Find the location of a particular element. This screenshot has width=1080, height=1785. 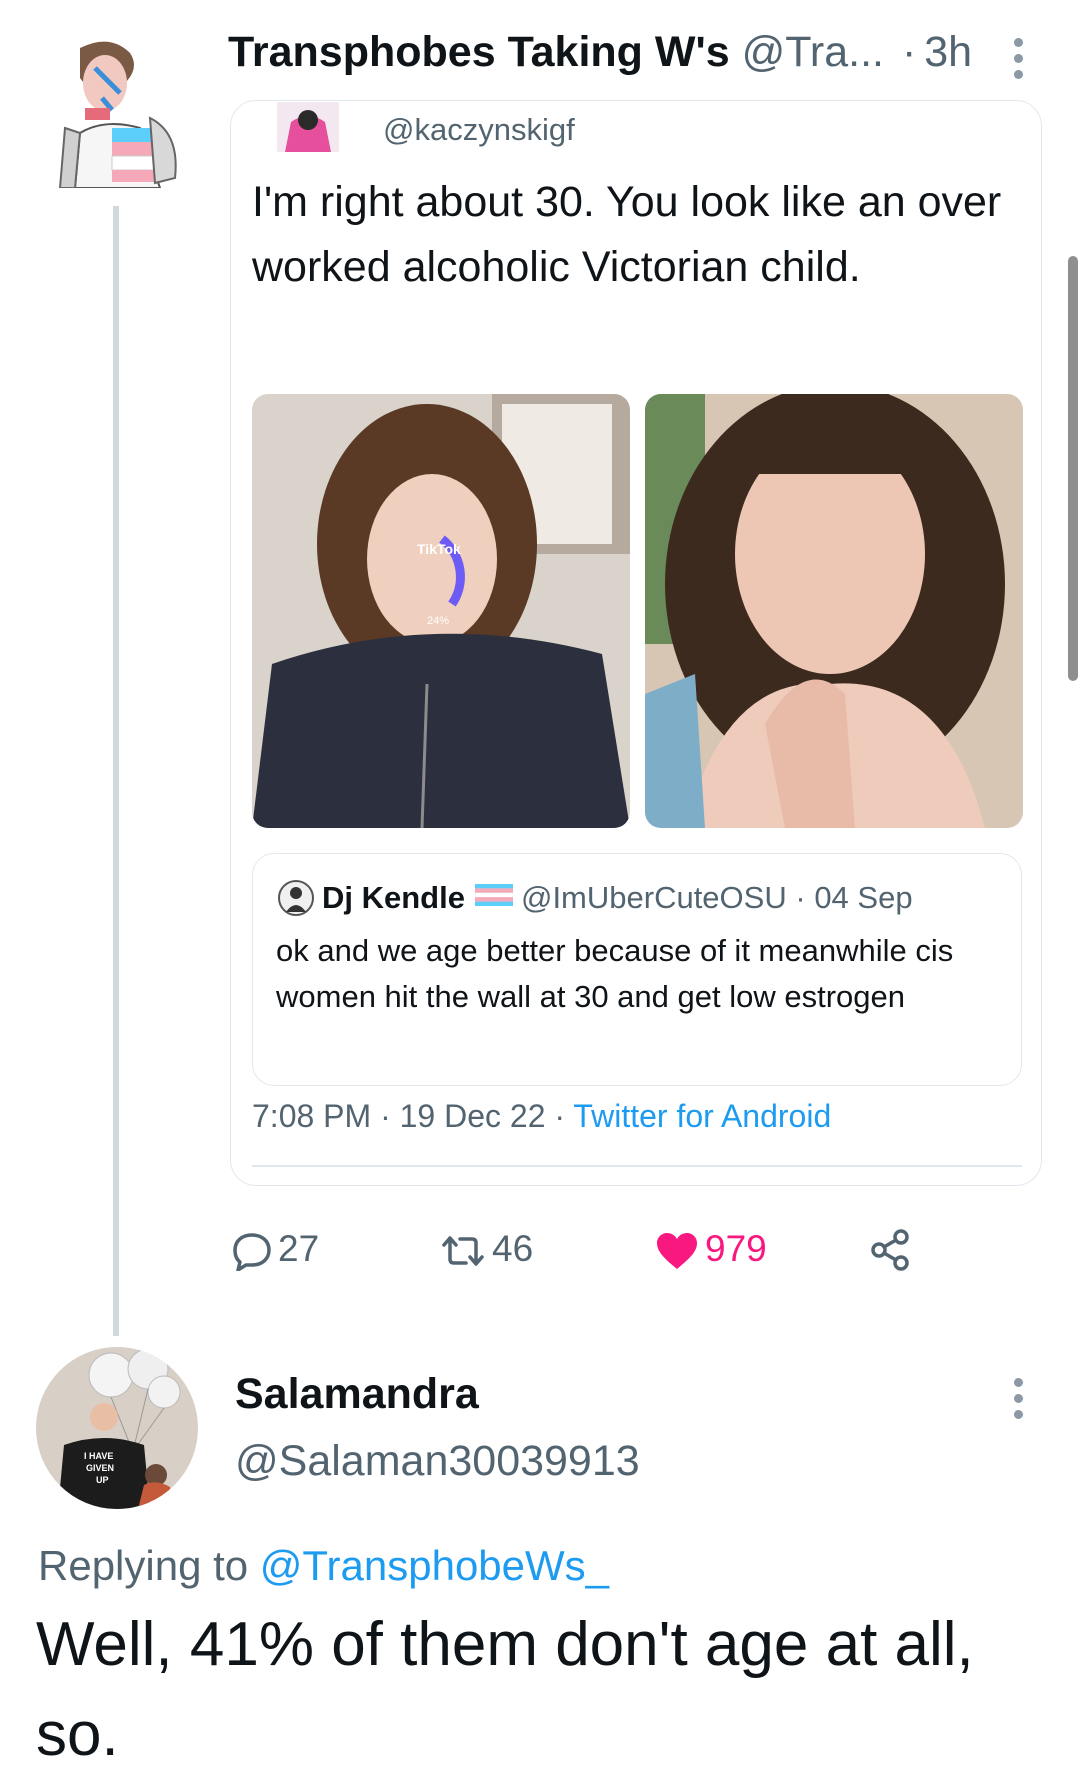

nested-quote-header: Dj Kendle @ImUberCuteOSU · 04 Sep is located at coordinates (595, 897).